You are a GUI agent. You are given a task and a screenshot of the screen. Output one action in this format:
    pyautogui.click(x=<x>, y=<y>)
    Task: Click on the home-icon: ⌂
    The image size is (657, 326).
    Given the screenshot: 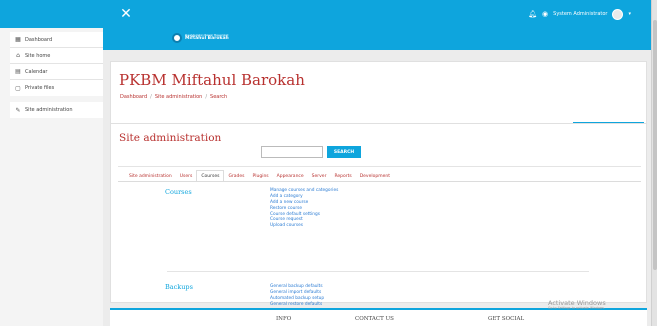 What is the action you would take?
    pyautogui.click(x=18, y=55)
    